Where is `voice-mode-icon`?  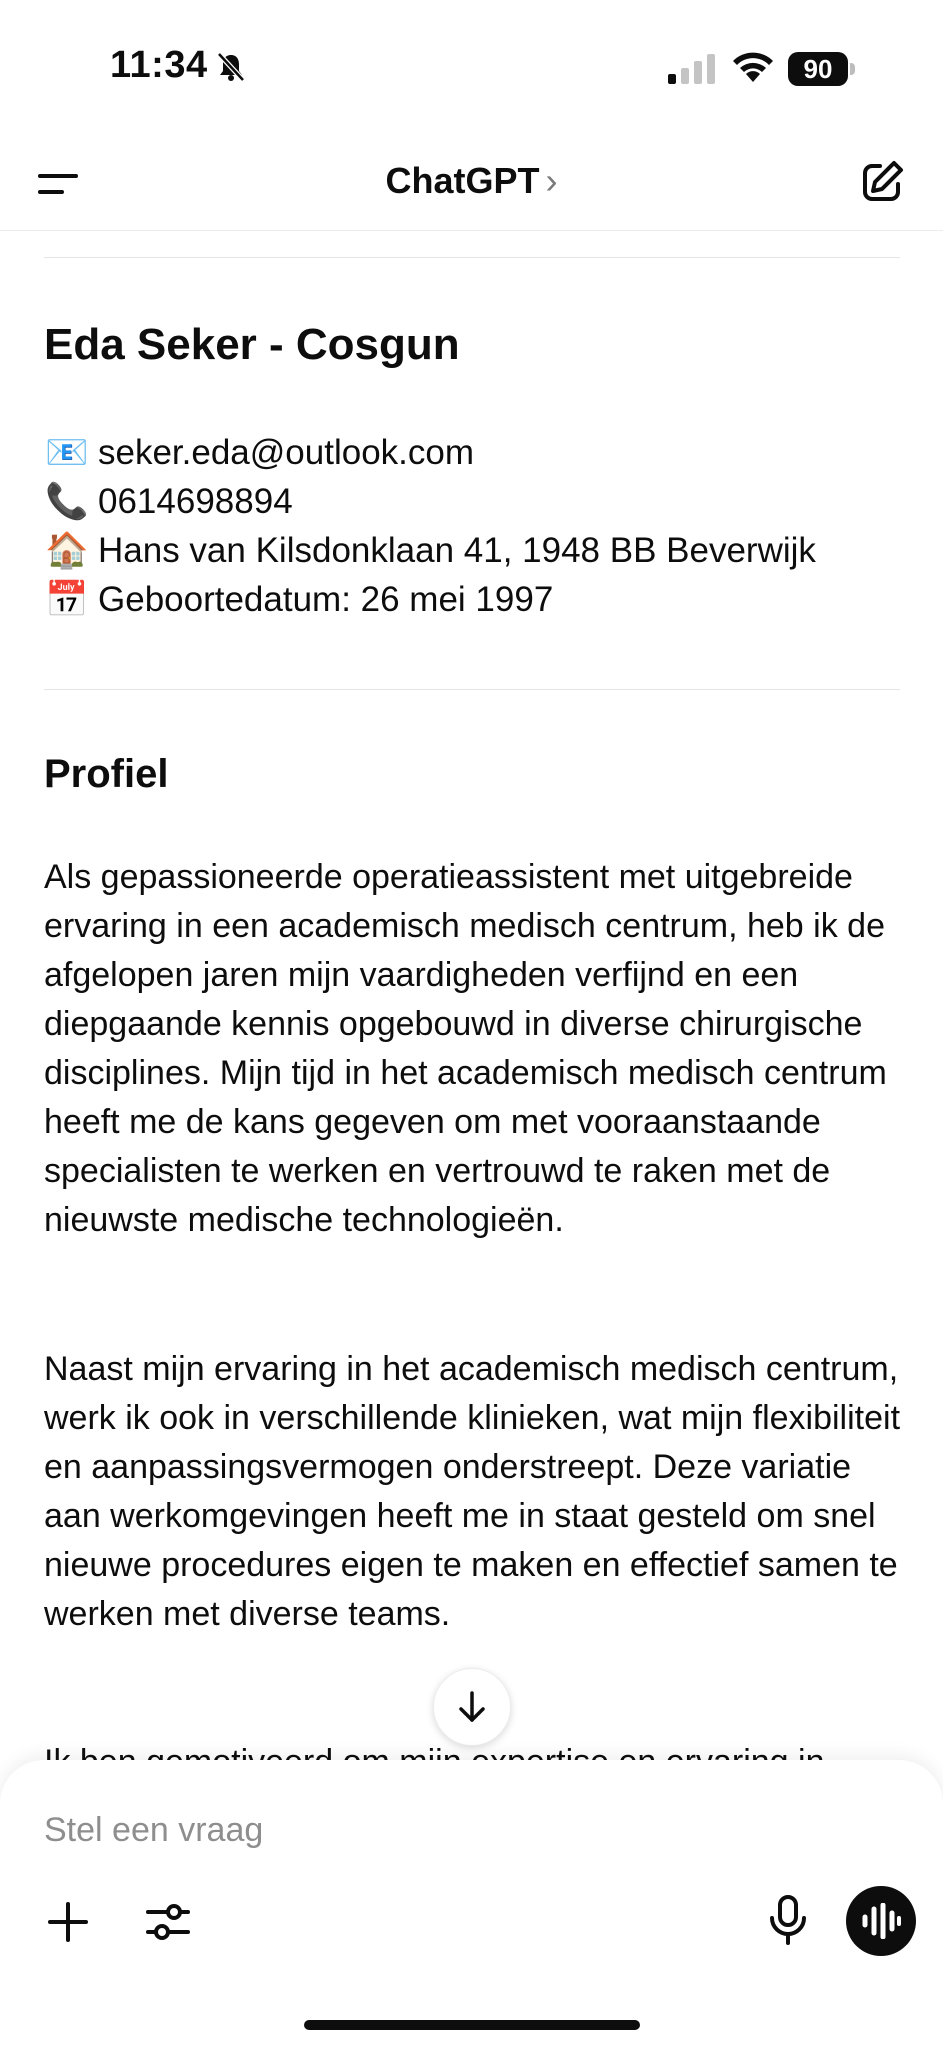
voice-mode-icon is located at coordinates (881, 1921).